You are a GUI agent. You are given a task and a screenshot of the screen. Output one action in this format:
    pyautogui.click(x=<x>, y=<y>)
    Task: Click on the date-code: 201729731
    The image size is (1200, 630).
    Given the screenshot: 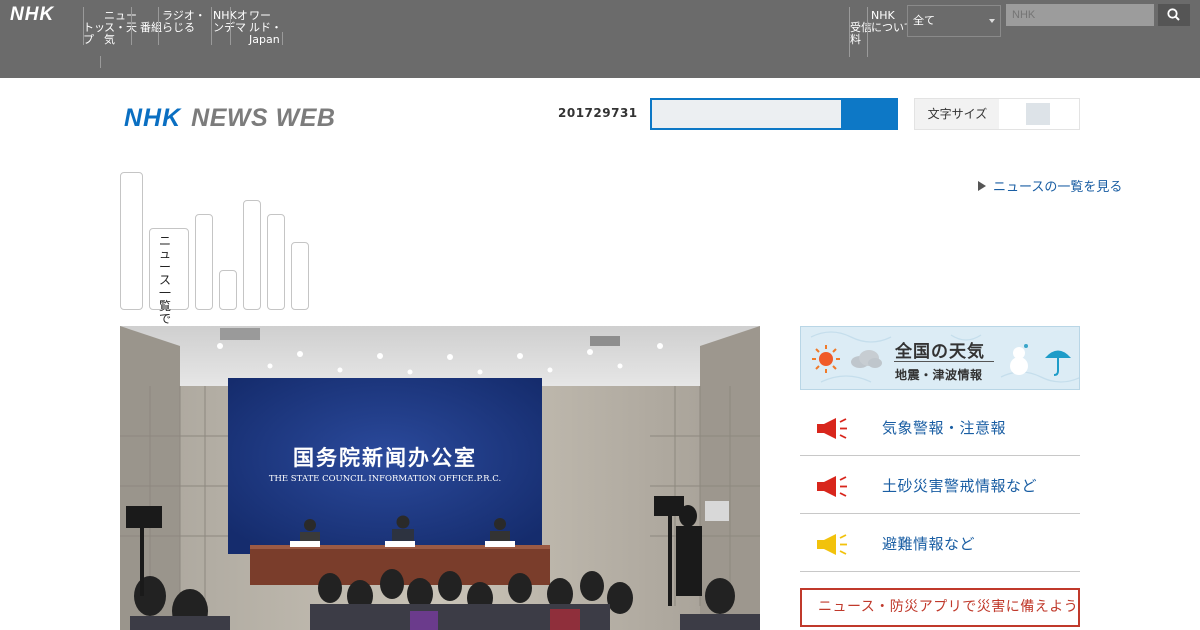 What is the action you would take?
    pyautogui.click(x=598, y=113)
    